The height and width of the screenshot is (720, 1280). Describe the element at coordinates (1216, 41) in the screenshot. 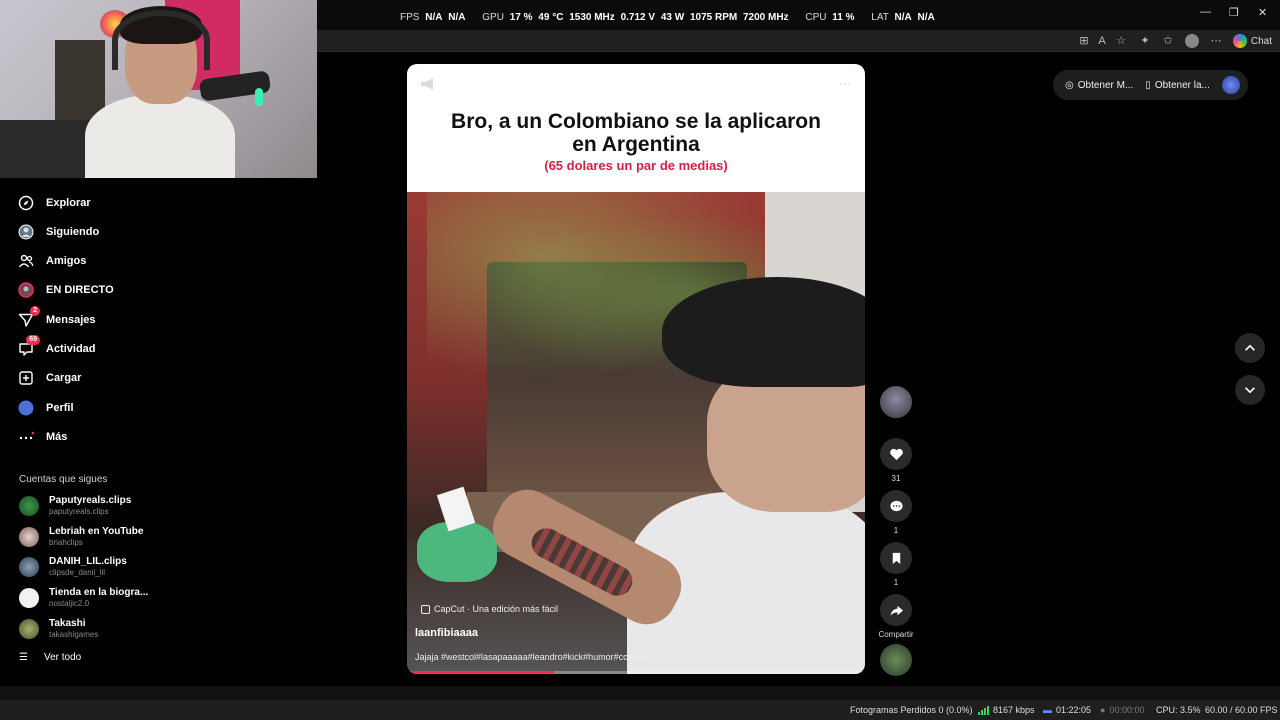

I see `more-menu-icon: ⋯` at that location.